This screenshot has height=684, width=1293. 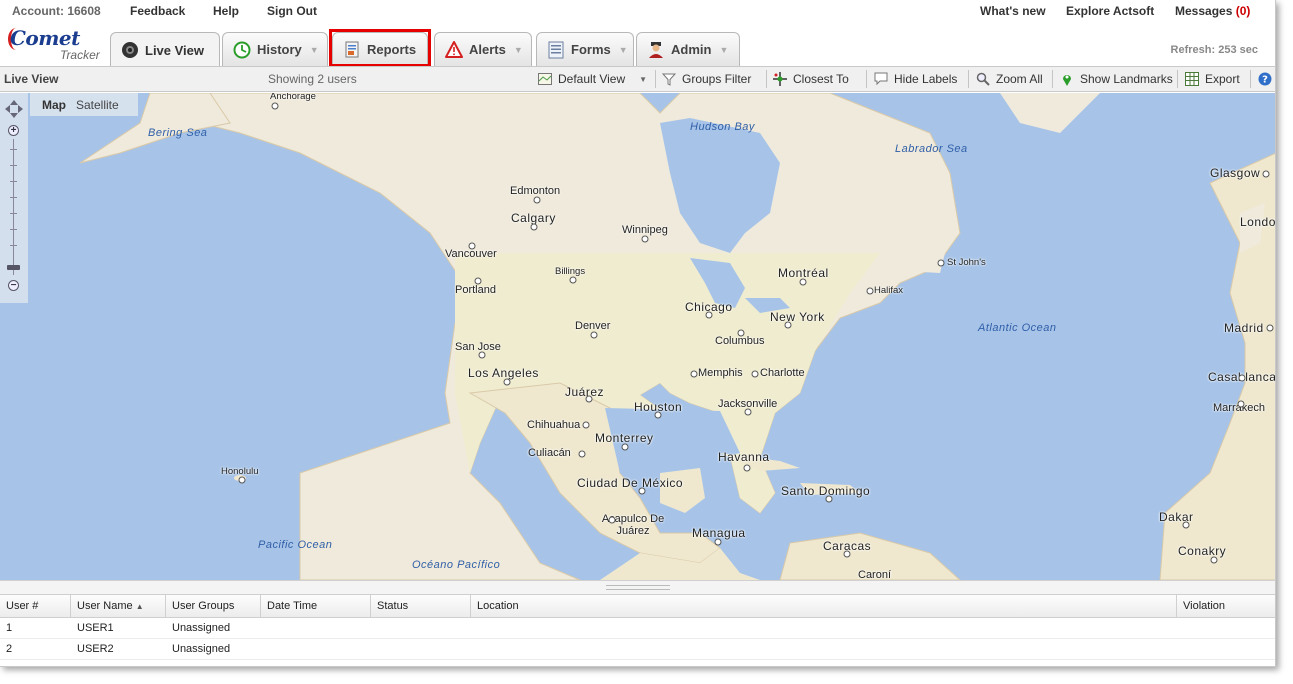 What do you see at coordinates (139, 606) in the screenshot?
I see `sort-ascending-icon: ▲` at bounding box center [139, 606].